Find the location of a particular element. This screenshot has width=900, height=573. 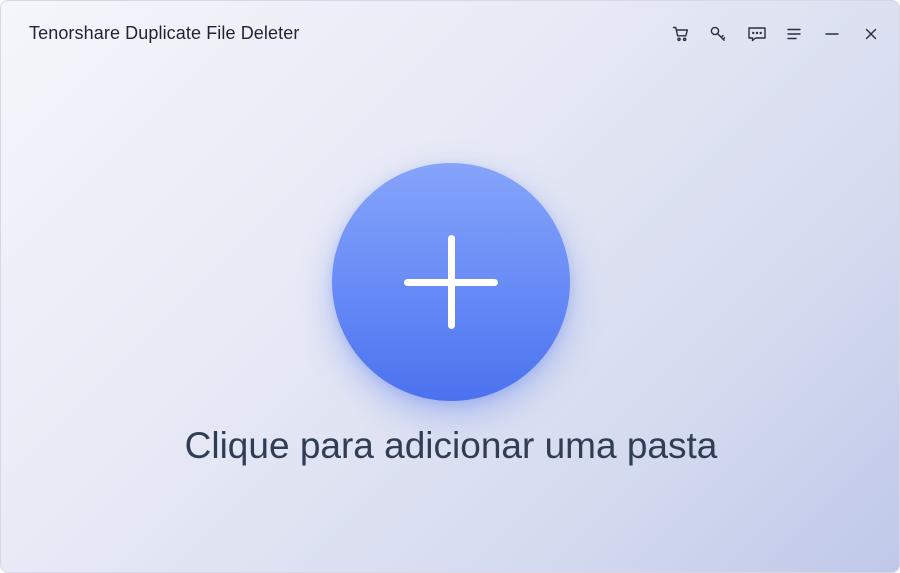

register-button is located at coordinates (718, 34).